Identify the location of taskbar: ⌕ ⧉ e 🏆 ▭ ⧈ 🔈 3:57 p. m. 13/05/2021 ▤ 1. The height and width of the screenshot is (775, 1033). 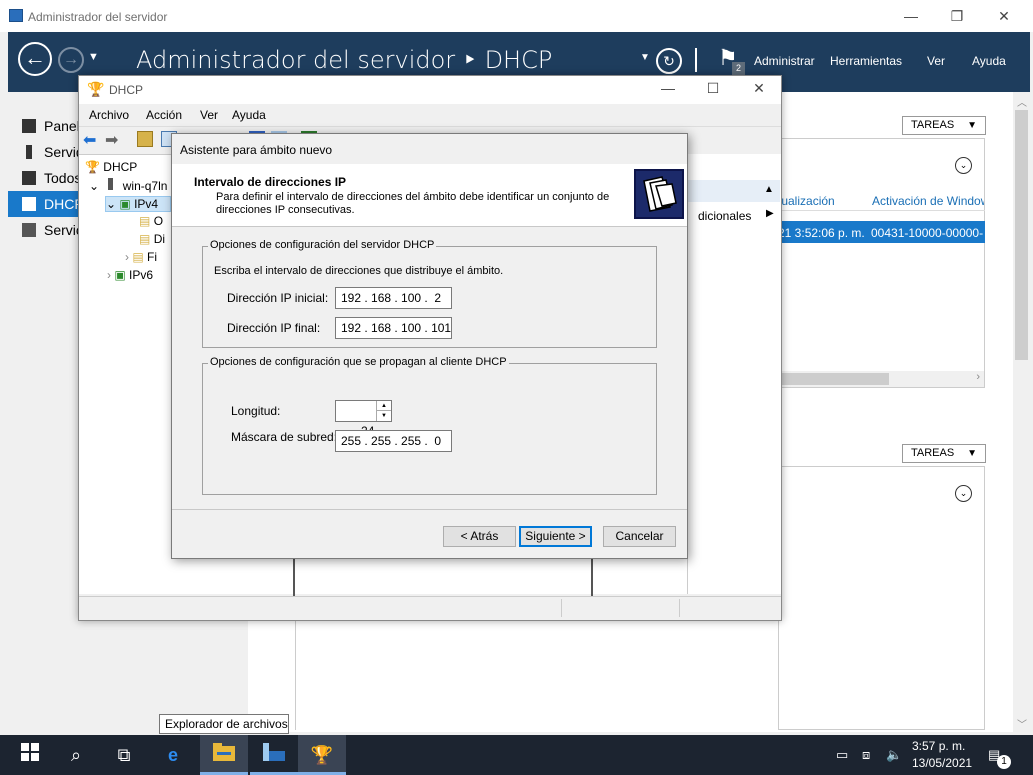
(516, 755).